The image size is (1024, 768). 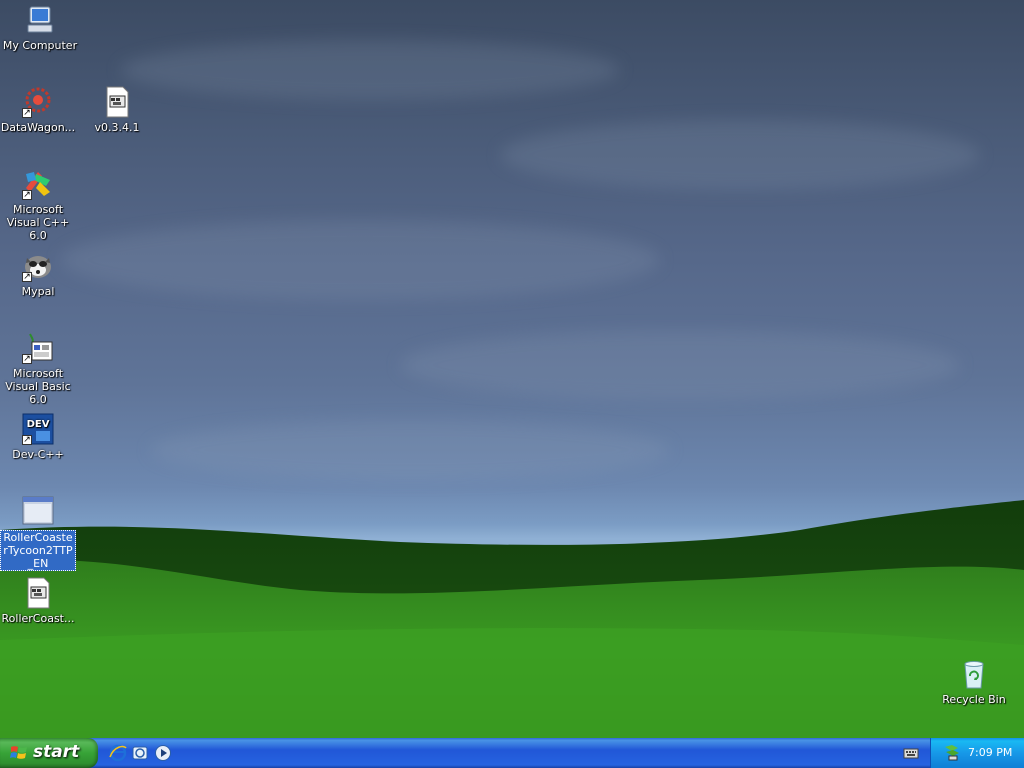 I want to click on dev-badge-text: DEV, so click(x=38, y=424).